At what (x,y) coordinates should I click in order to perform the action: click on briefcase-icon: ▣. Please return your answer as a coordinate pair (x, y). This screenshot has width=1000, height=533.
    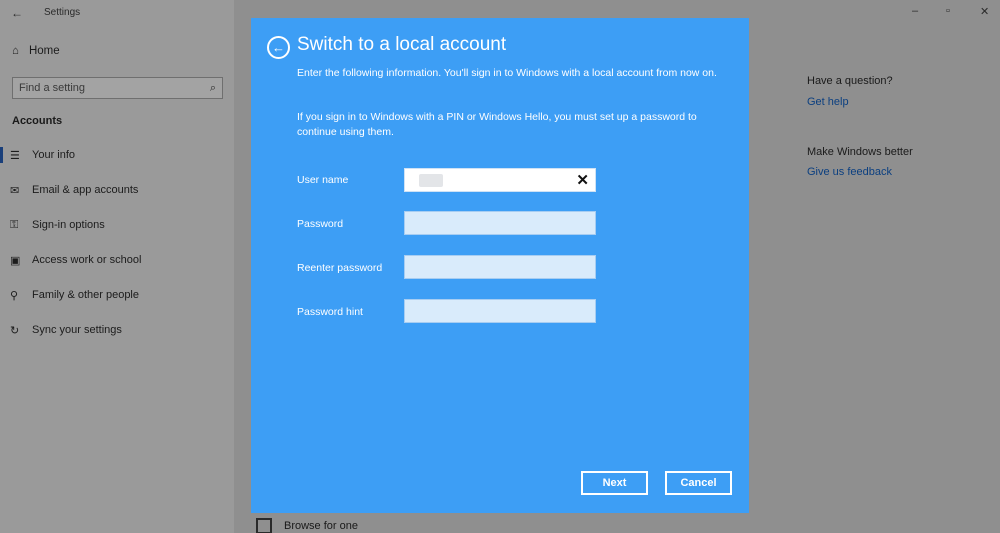
    Looking at the image, I should click on (15, 260).